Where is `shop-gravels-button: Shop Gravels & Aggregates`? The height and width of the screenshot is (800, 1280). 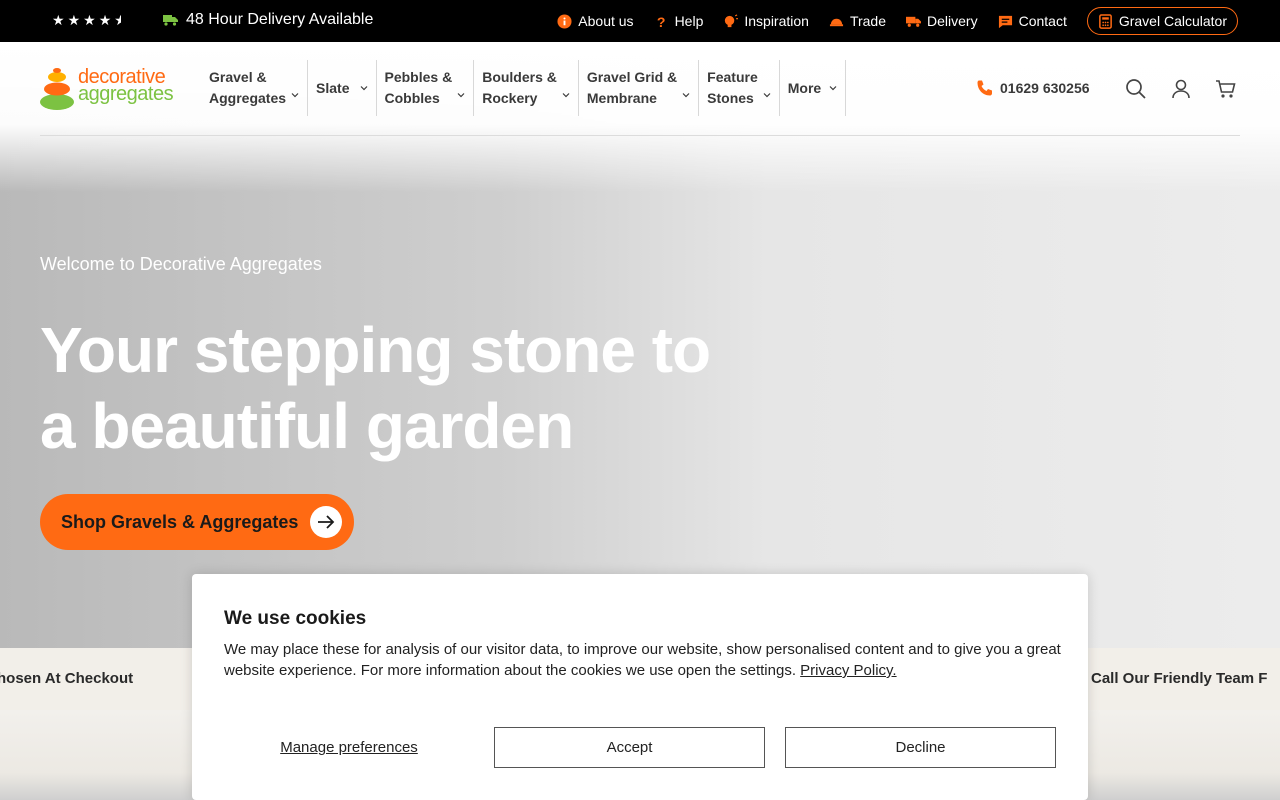
shop-gravels-button: Shop Gravels & Aggregates is located at coordinates (197, 522).